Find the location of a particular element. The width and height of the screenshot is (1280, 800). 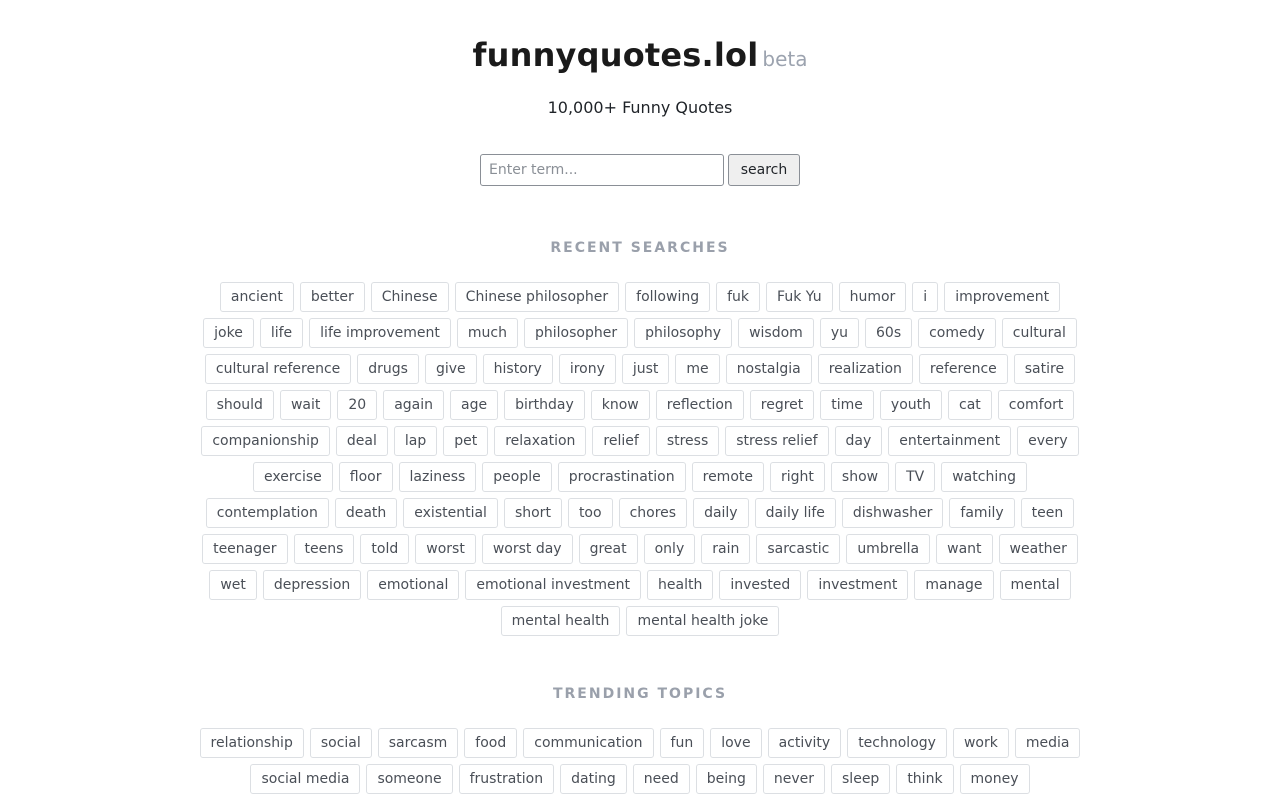

recent-search-tag: youth is located at coordinates (911, 405).